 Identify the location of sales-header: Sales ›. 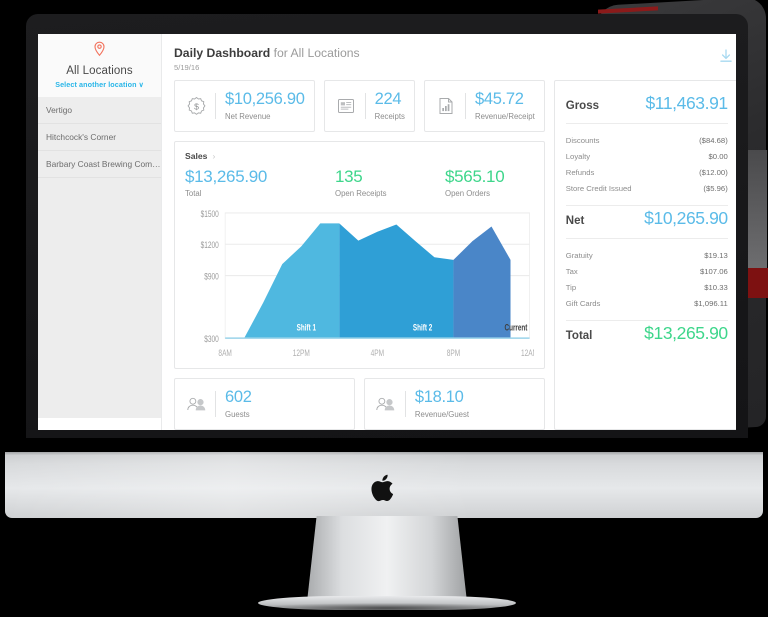
(359, 156).